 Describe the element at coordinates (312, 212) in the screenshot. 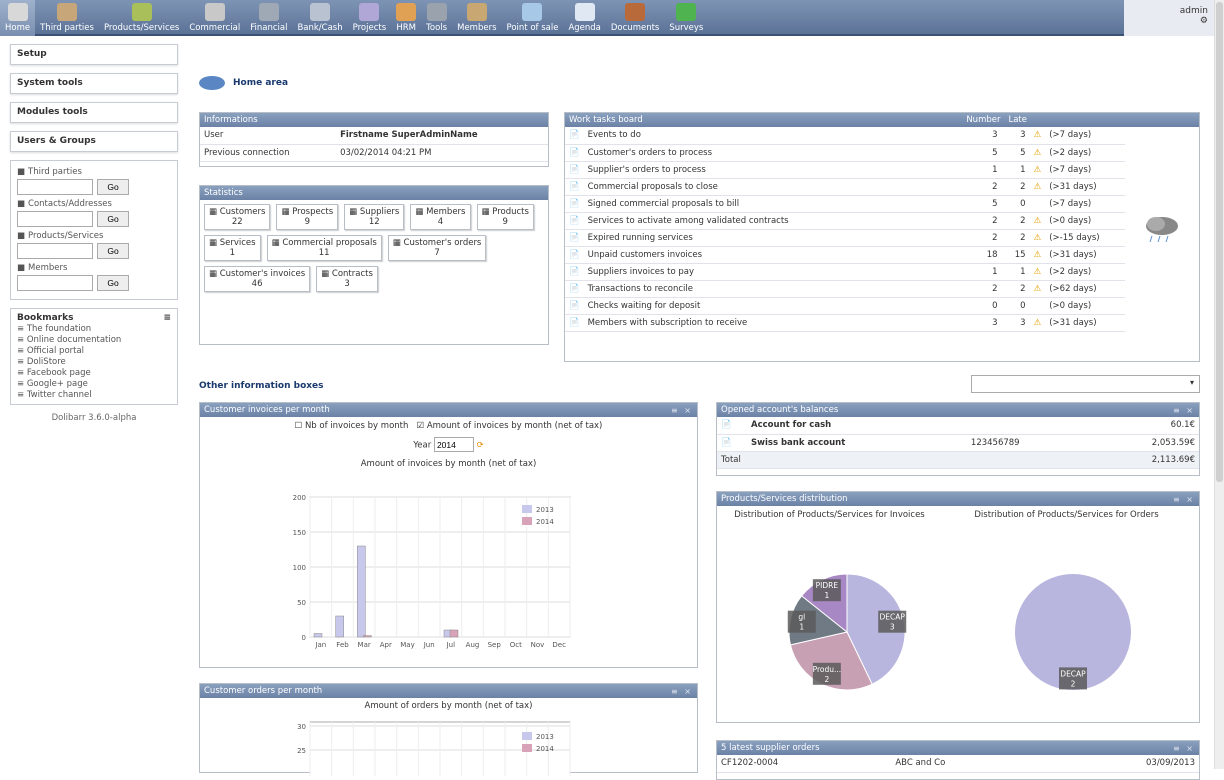

I see `stat-label: Prospects` at that location.